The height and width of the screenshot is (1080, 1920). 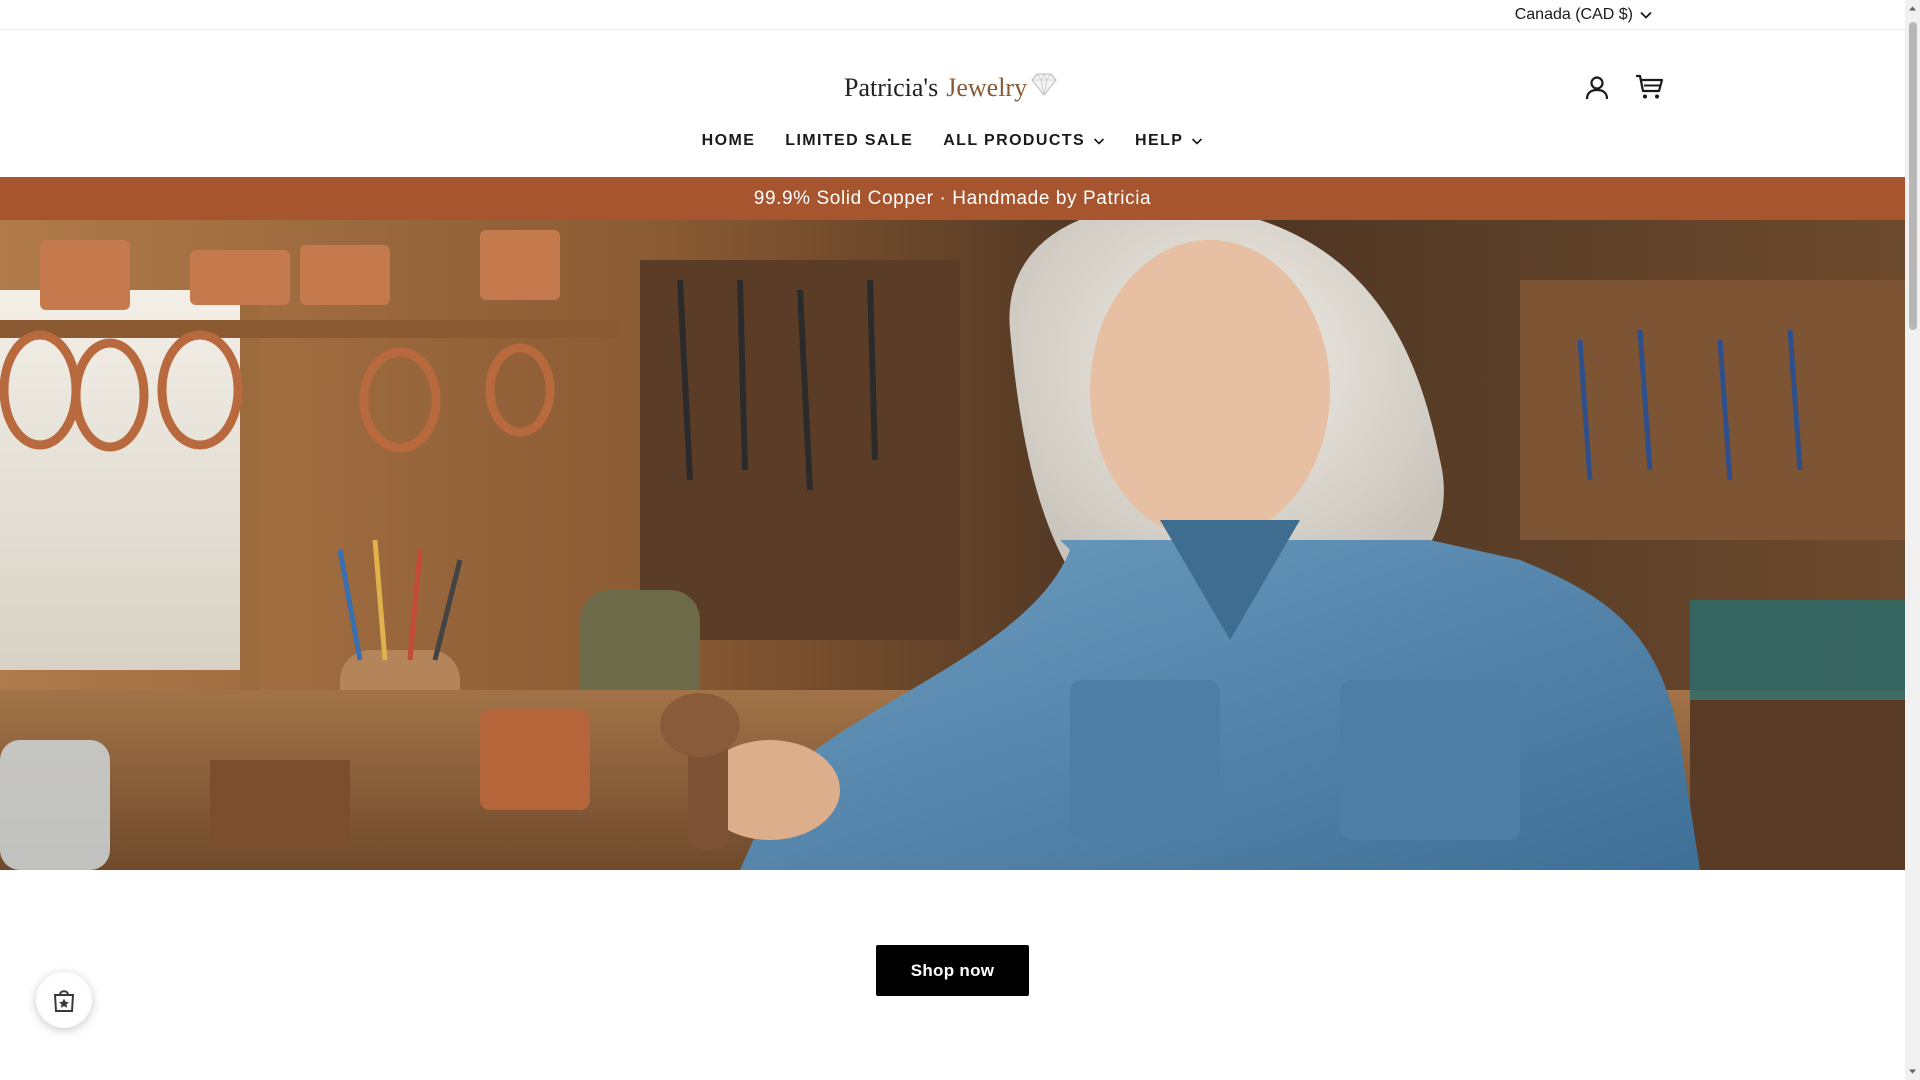 I want to click on scroll-up-arrow-icon, so click(x=1912, y=8).